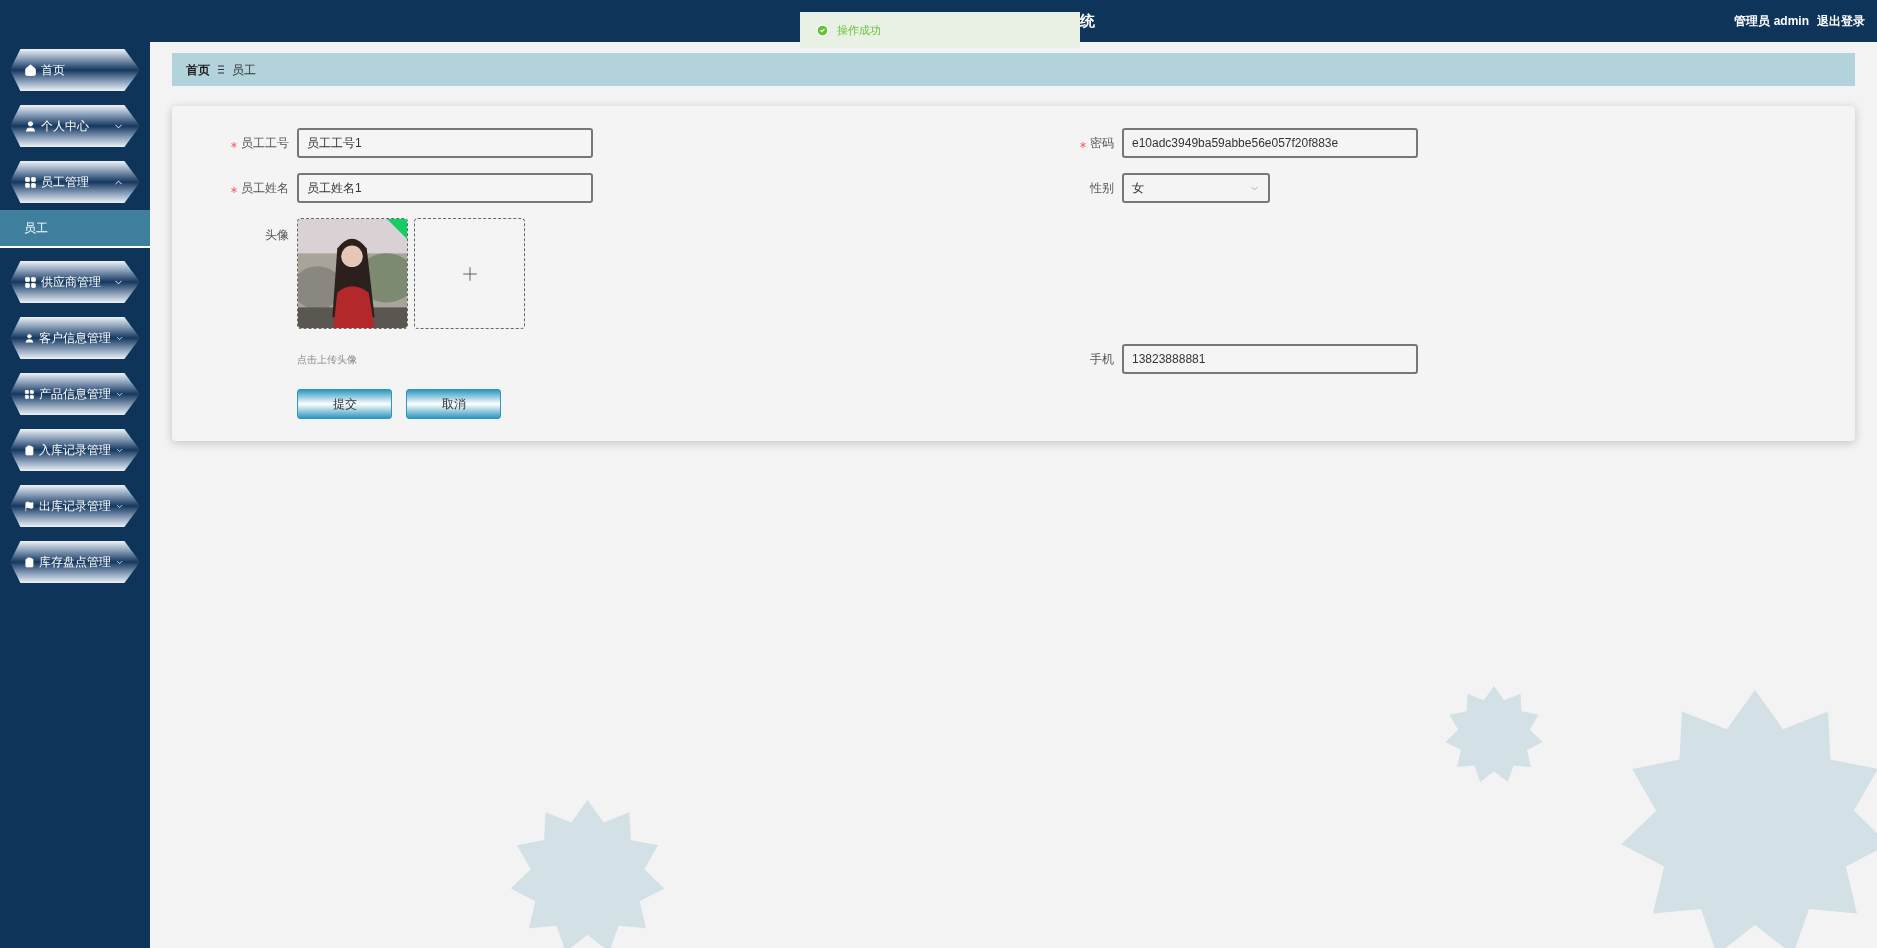 The image size is (1877, 948). What do you see at coordinates (244, 70) in the screenshot?
I see `breadcrumb-current: 员工` at bounding box center [244, 70].